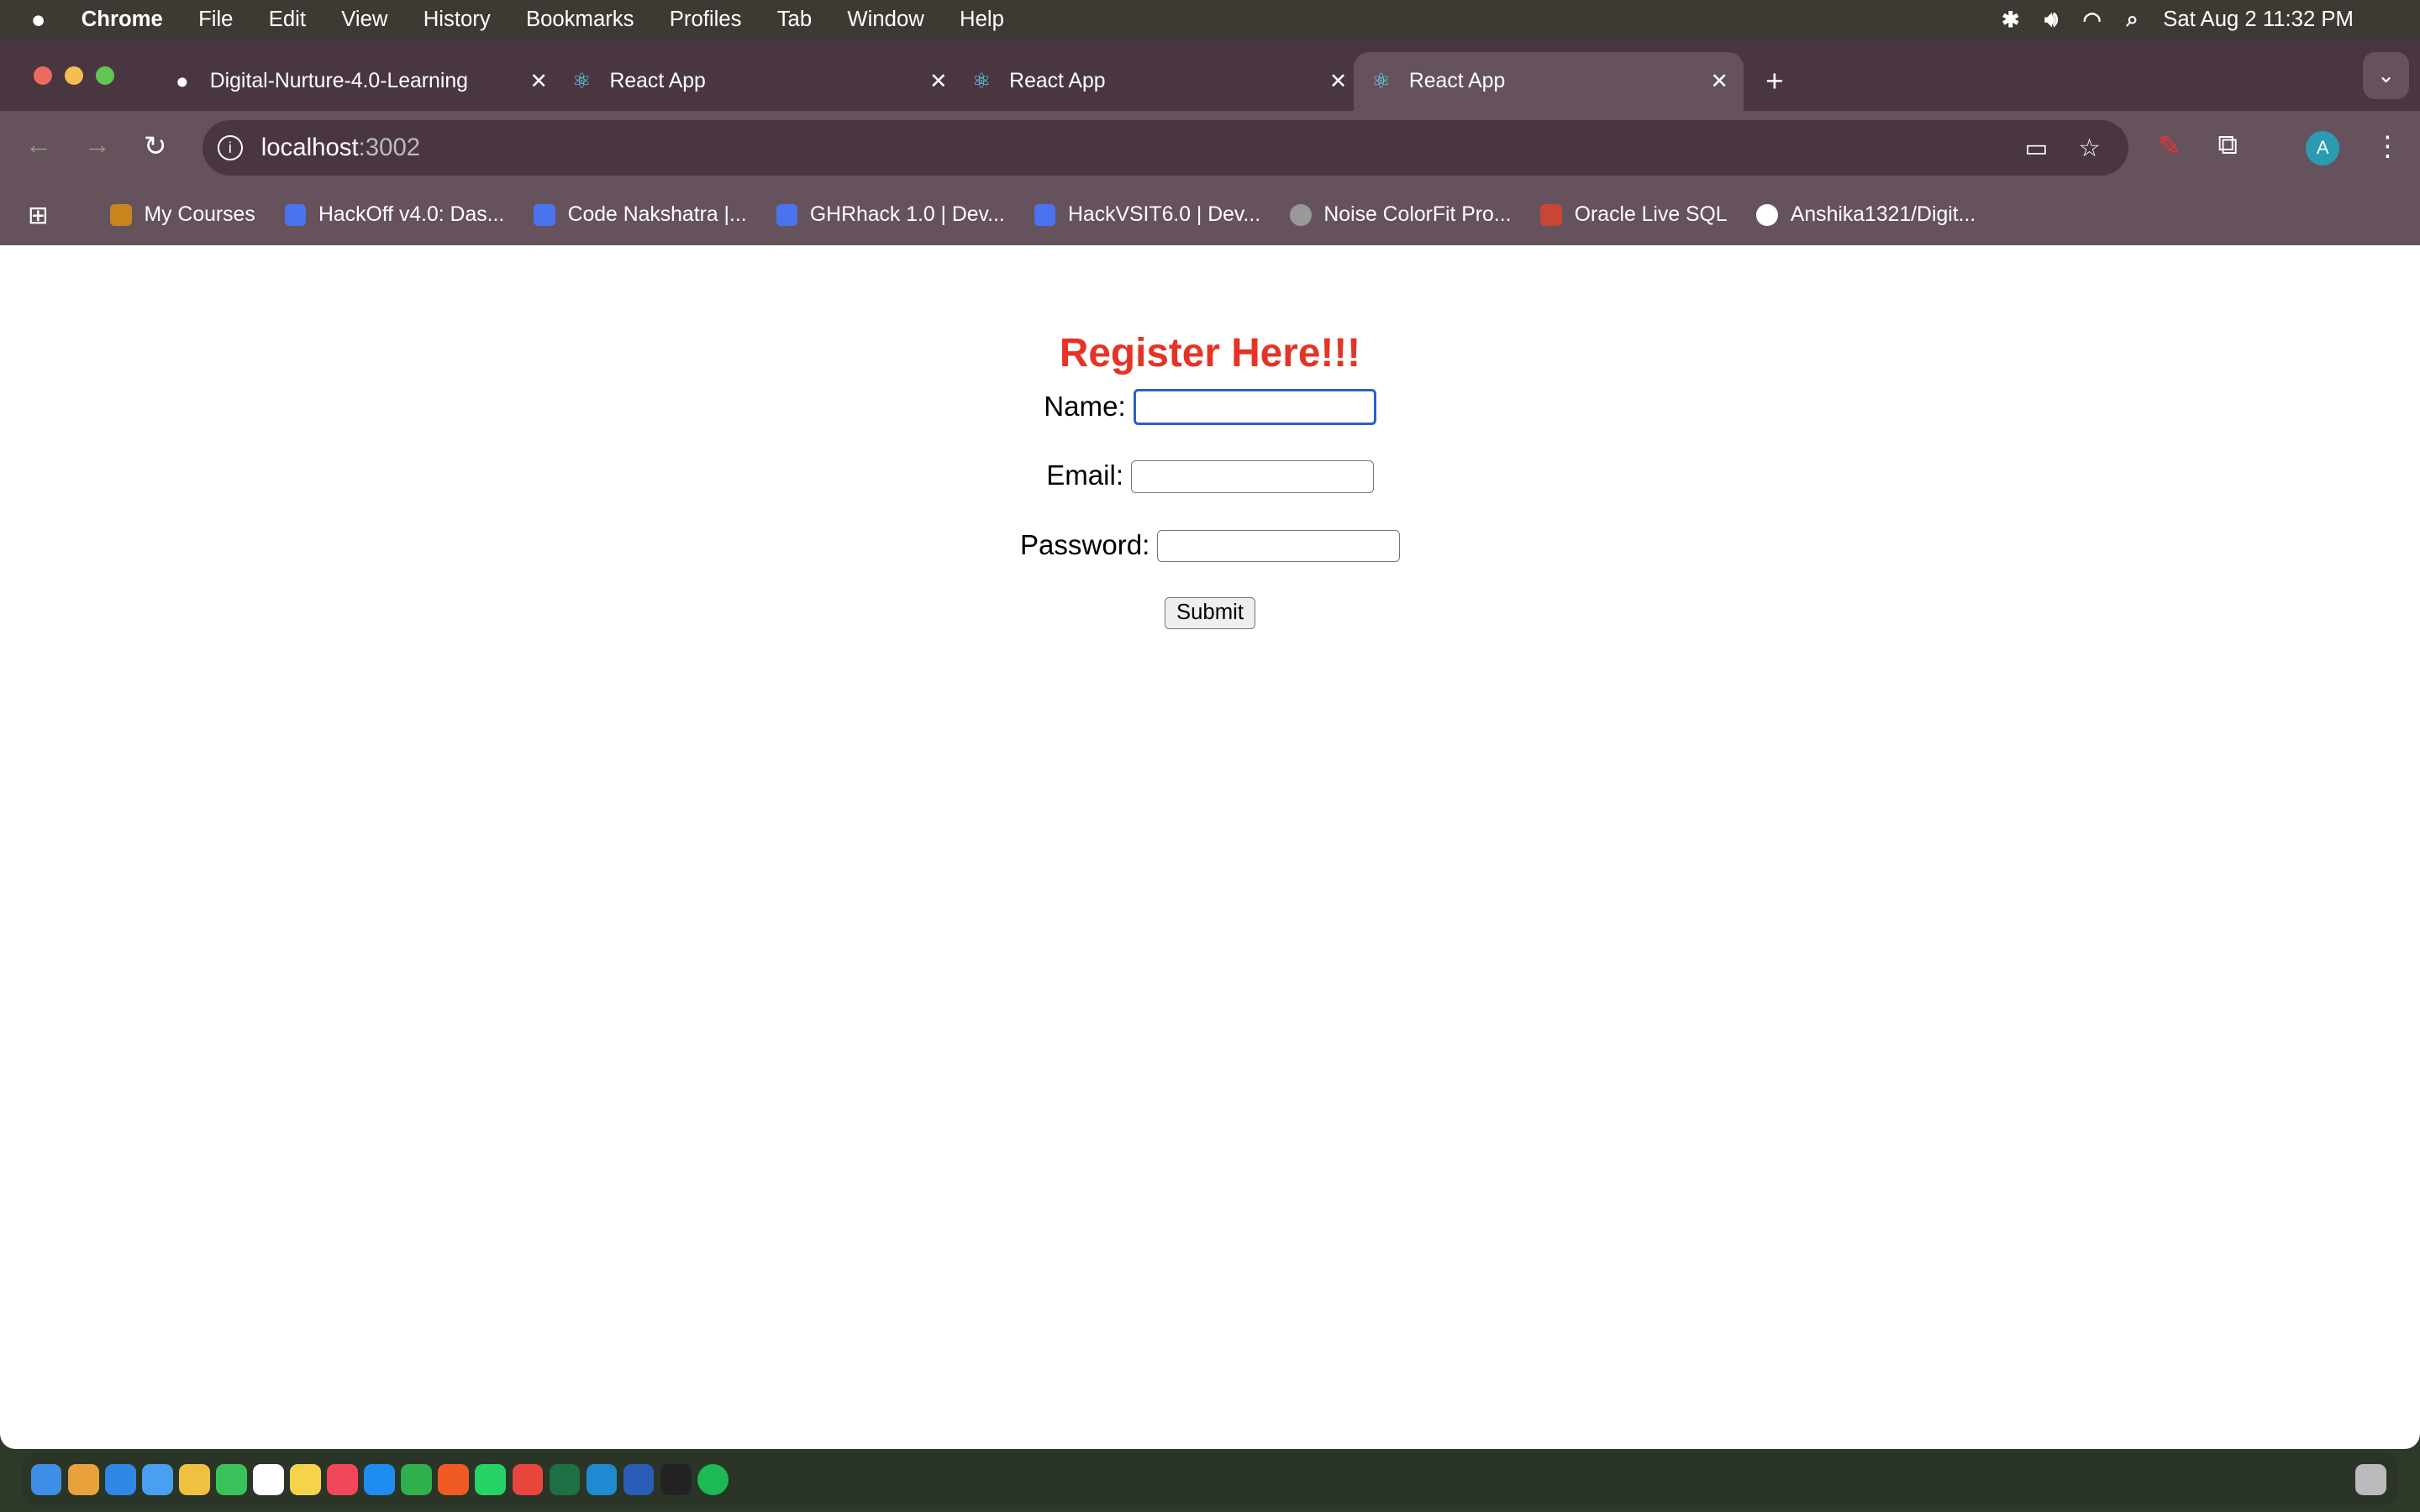  Describe the element at coordinates (1548, 82) in the screenshot. I see `tab-react-app-3: ⚛ React App ✕` at that location.